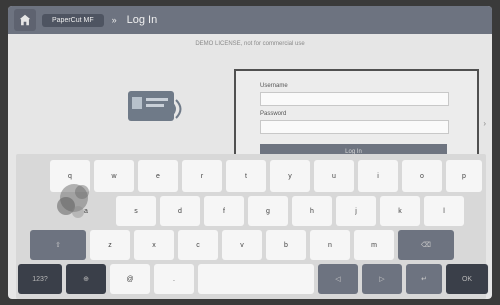  I want to click on numbers-key: 123?, so click(40, 279).